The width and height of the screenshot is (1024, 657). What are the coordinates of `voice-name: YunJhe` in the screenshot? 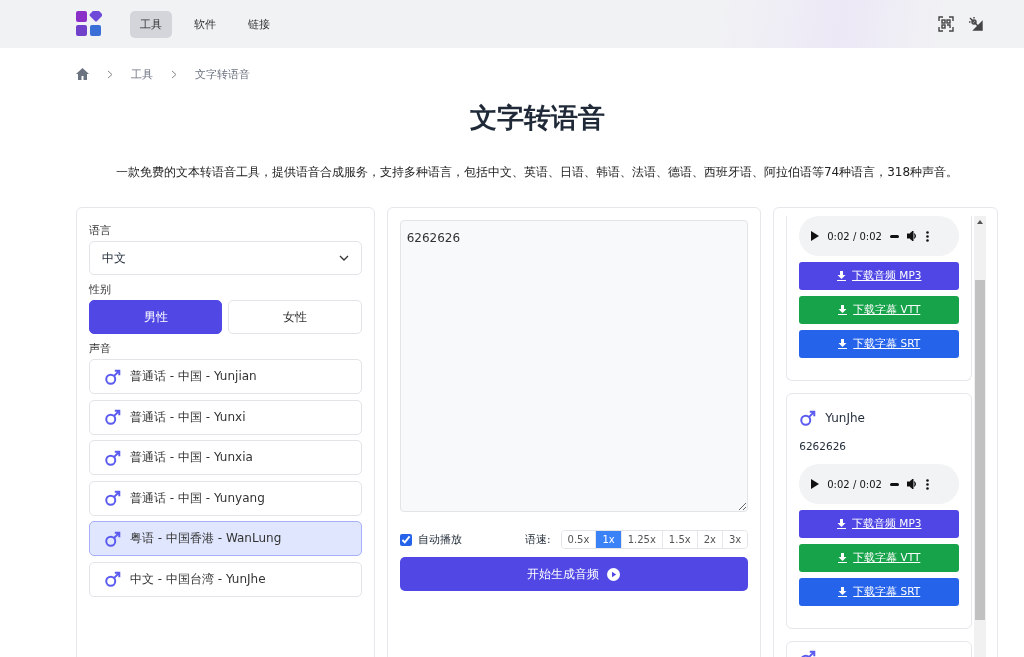 It's located at (845, 418).